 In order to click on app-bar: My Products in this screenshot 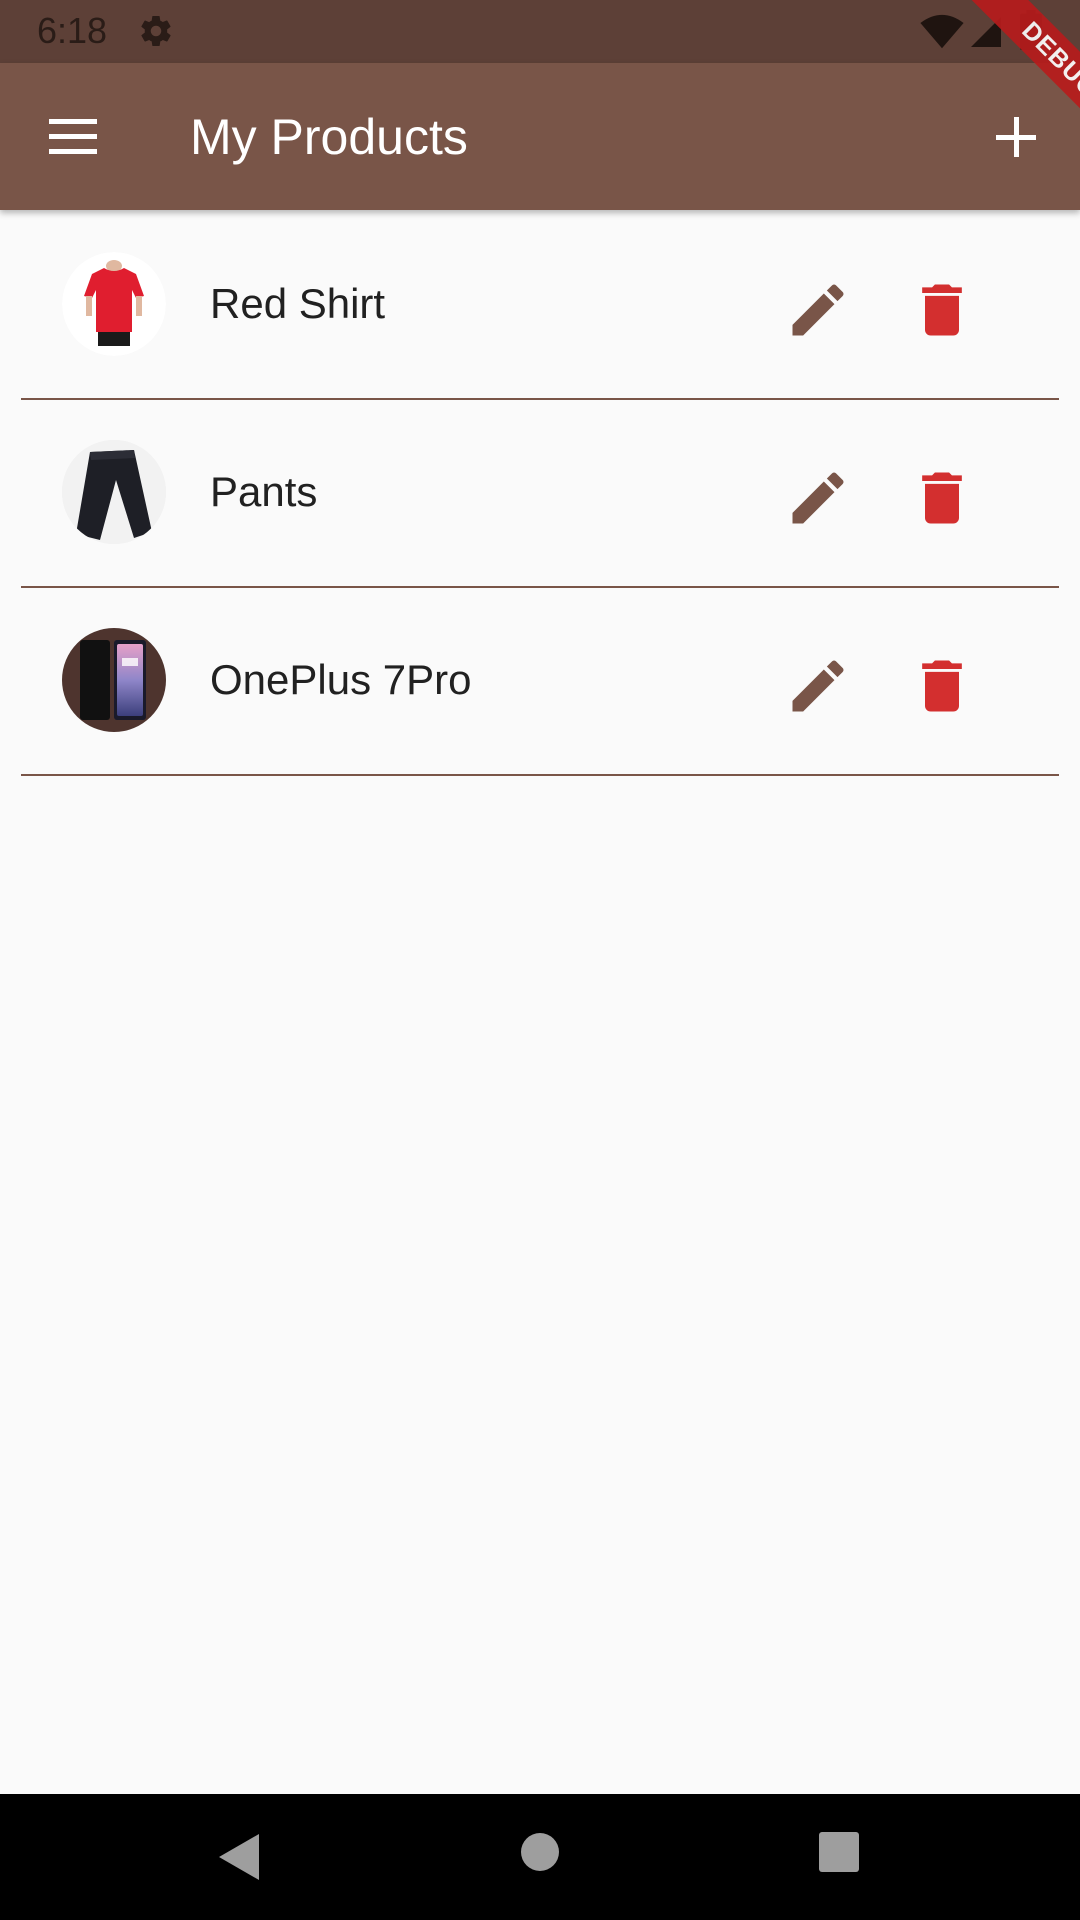, I will do `click(540, 136)`.